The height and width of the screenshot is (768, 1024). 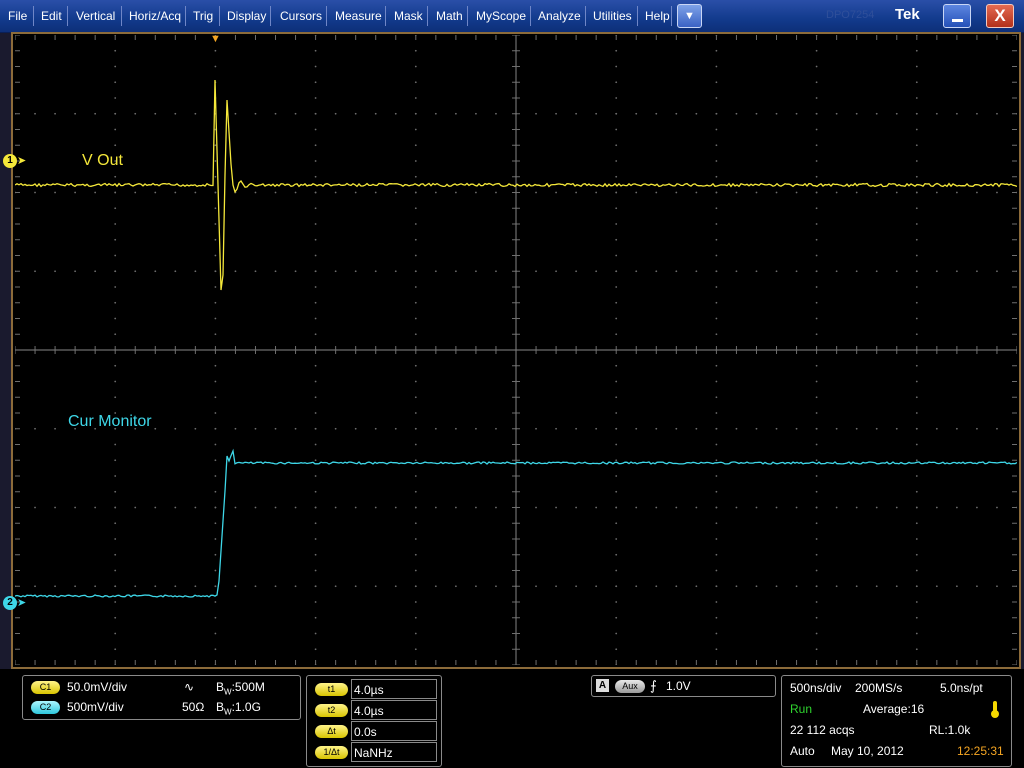 I want to click on menu-measure: Measure, so click(x=358, y=16).